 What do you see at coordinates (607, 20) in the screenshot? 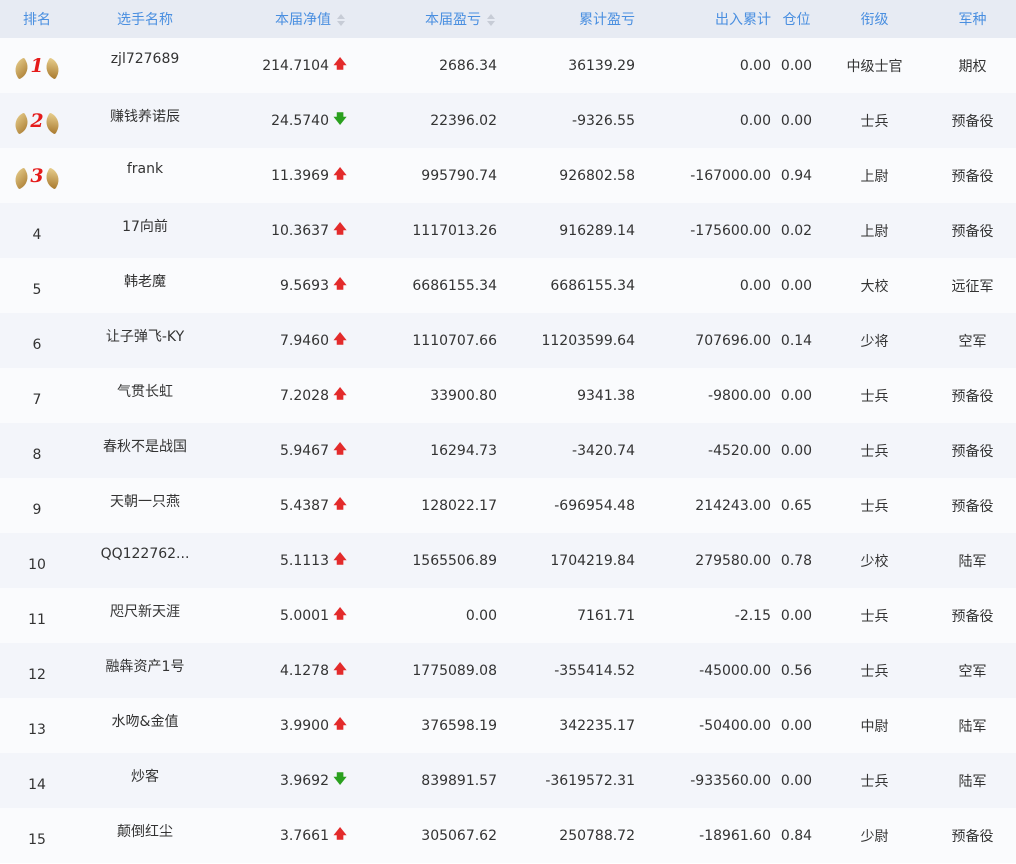
I see `header-cum-profit: 累计盈亏` at bounding box center [607, 20].